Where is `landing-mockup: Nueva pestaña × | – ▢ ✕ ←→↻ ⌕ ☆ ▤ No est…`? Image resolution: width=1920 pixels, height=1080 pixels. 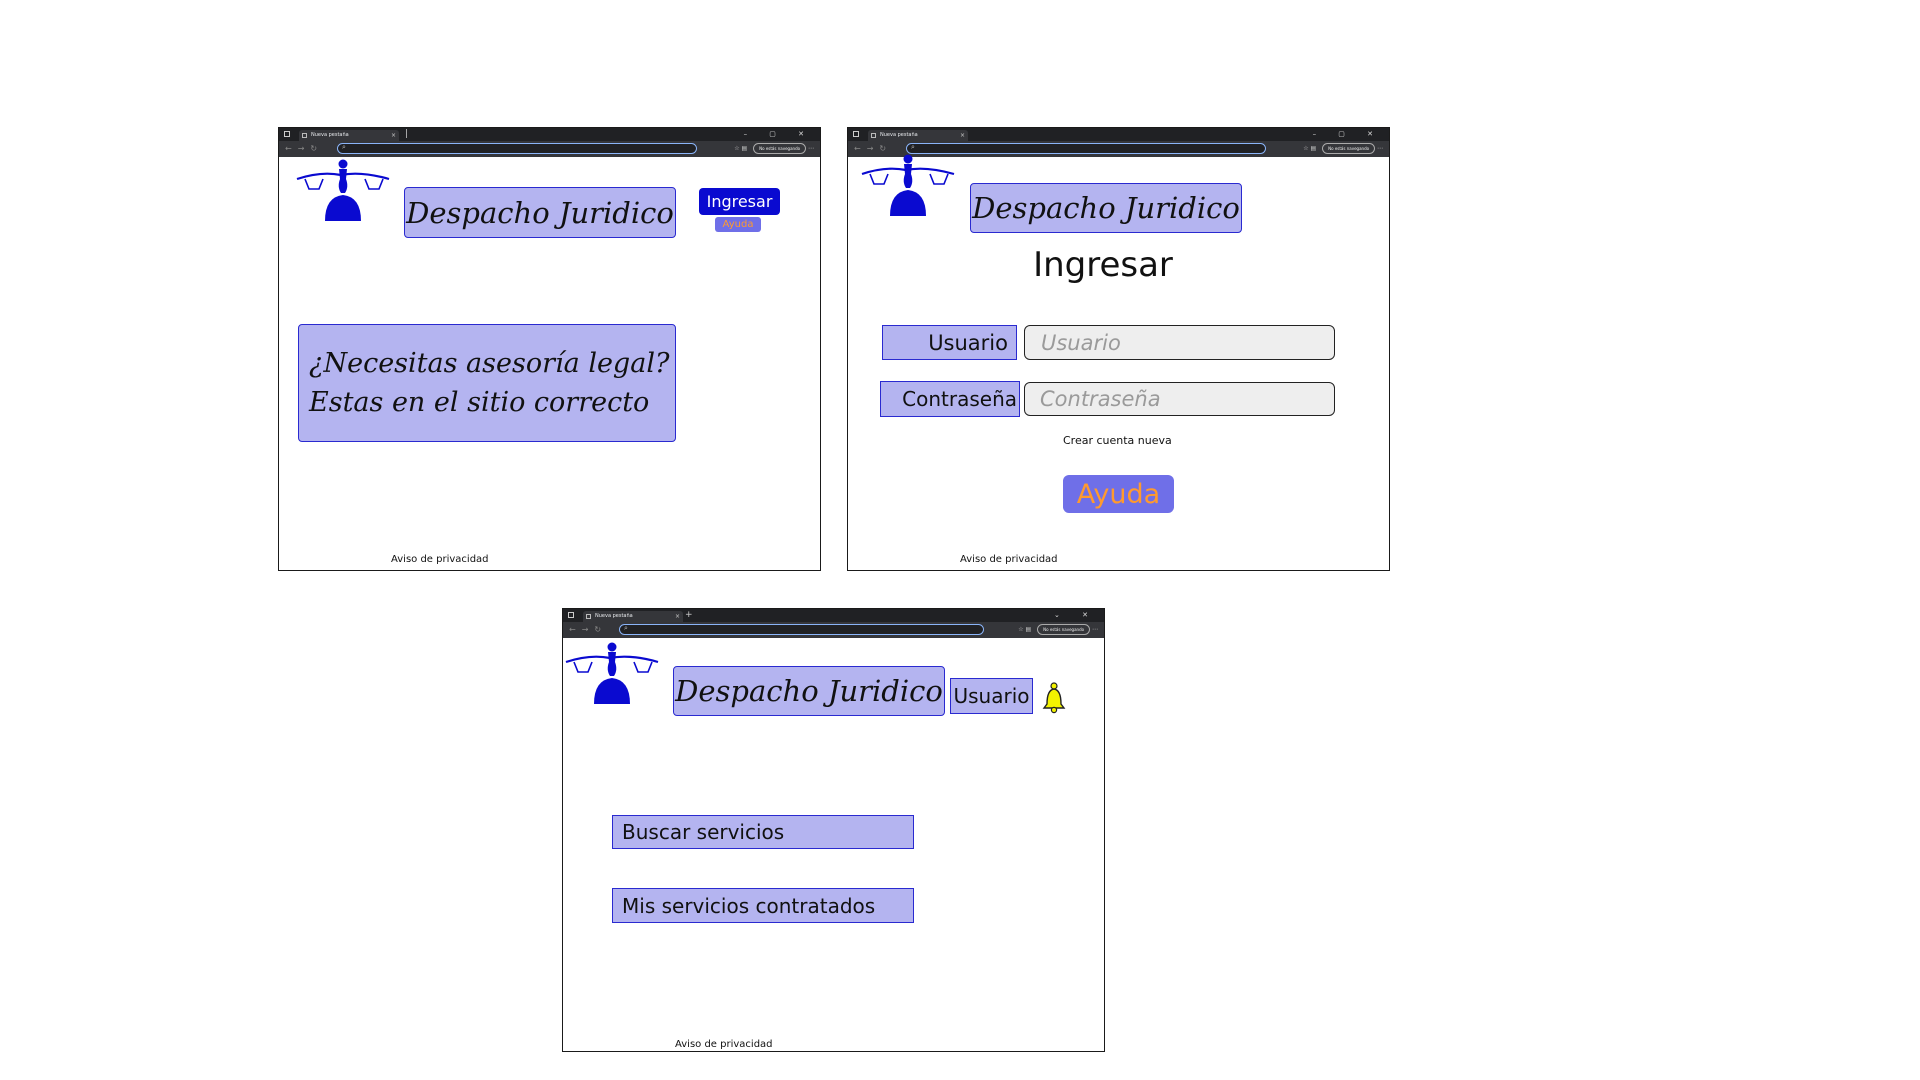
landing-mockup: Nueva pestaña × | – ▢ ✕ ←→↻ ⌕ ☆ ▤ No est… is located at coordinates (549, 349).